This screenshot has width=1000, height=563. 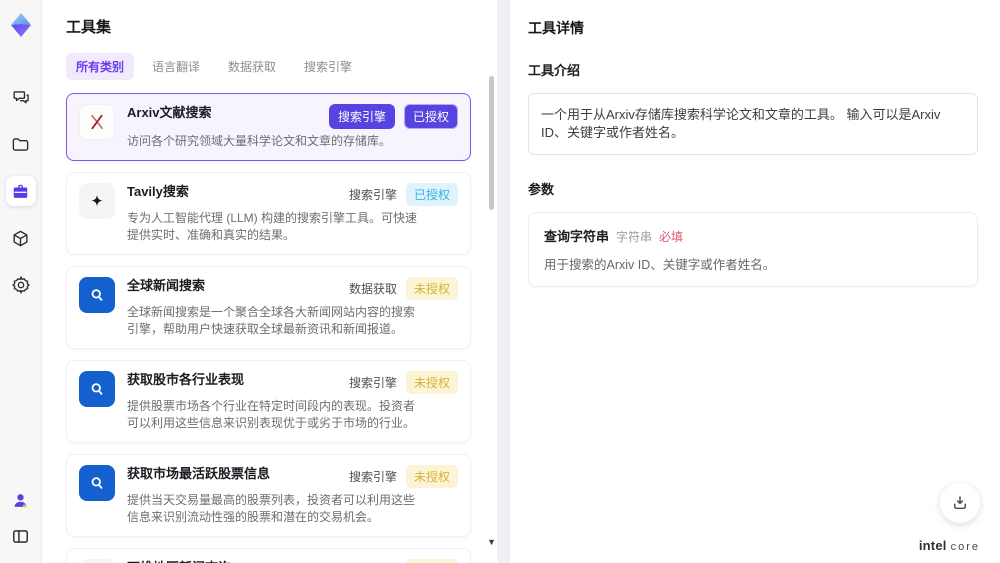 I want to click on parameter-card: 查询字符串 字符串 必填 用于搜索的Arxiv ID、关键字或作者姓名。, so click(x=753, y=249).